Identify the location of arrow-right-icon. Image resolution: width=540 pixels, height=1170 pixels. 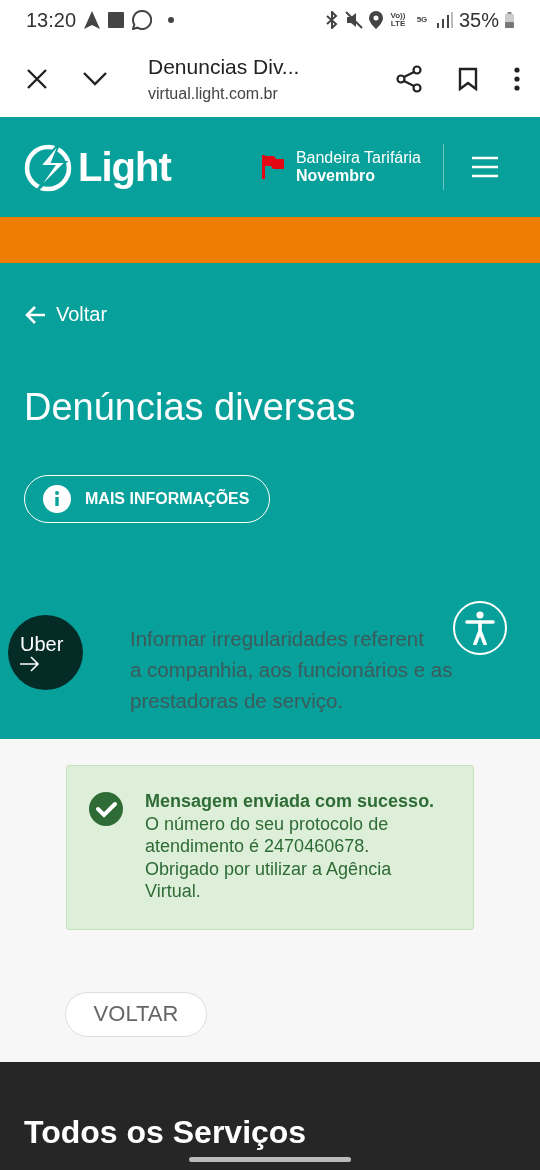
(30, 664).